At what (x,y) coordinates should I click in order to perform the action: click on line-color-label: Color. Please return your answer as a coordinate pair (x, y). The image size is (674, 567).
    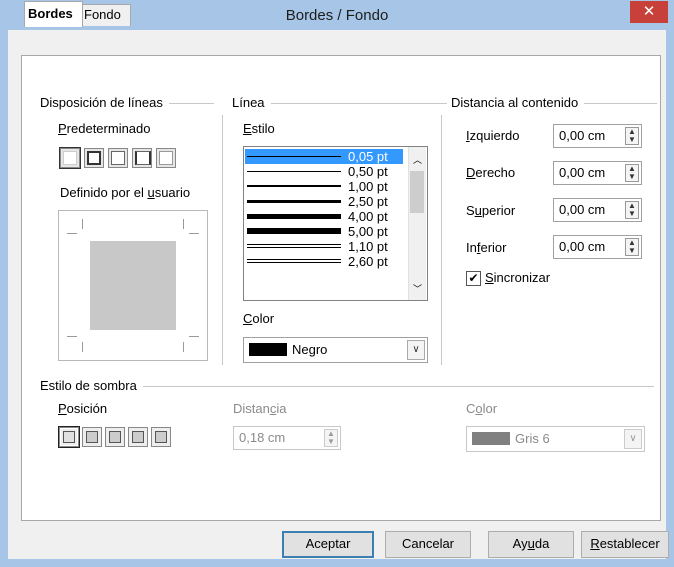
    Looking at the image, I should click on (259, 318).